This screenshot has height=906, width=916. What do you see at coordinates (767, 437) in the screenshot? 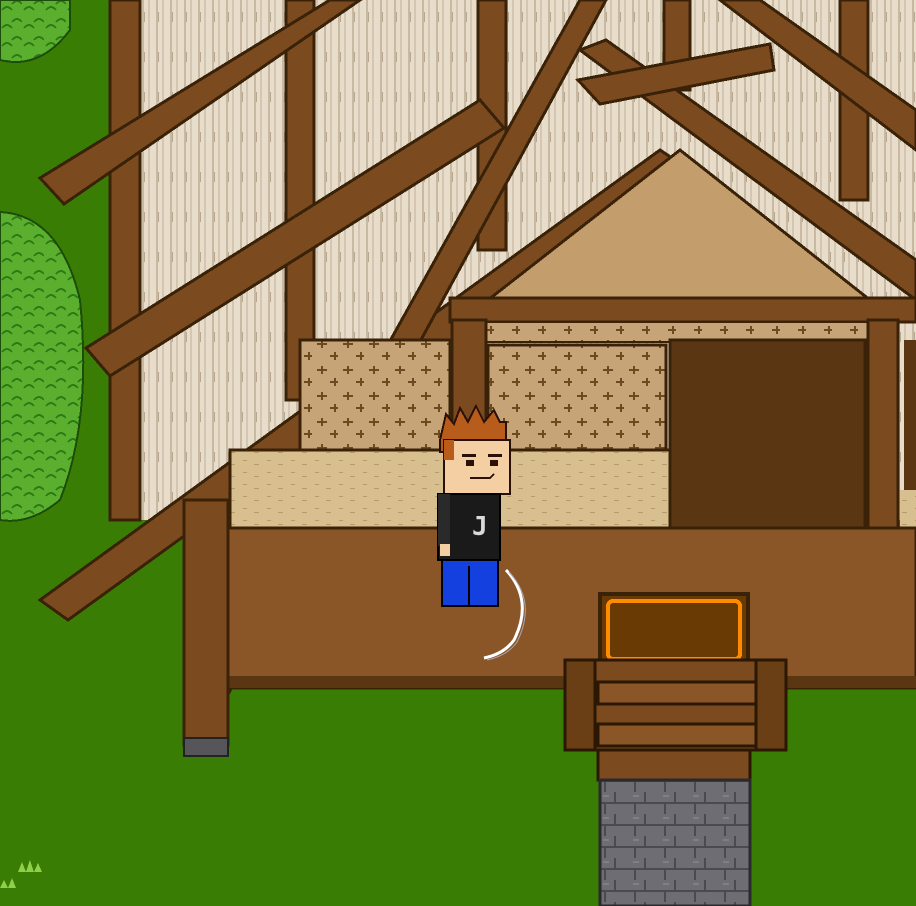
I see `doorway` at bounding box center [767, 437].